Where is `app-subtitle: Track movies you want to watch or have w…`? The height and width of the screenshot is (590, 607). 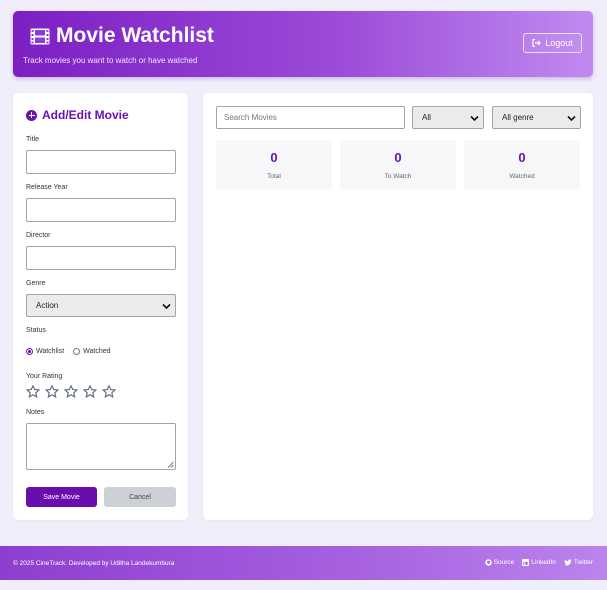 app-subtitle: Track movies you want to watch or have w… is located at coordinates (110, 60).